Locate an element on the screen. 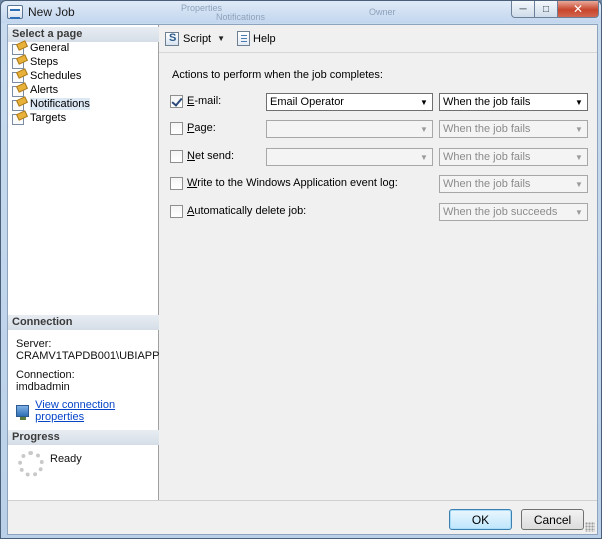 Image resolution: width=602 pixels, height=539 pixels. page-targets: Targets is located at coordinates (39, 118).